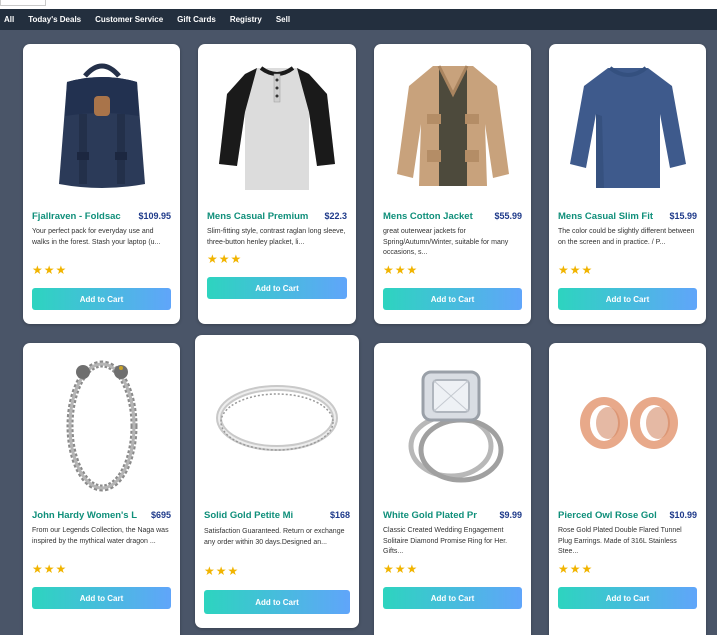 The height and width of the screenshot is (635, 717). I want to click on product-price: $15.99, so click(683, 216).